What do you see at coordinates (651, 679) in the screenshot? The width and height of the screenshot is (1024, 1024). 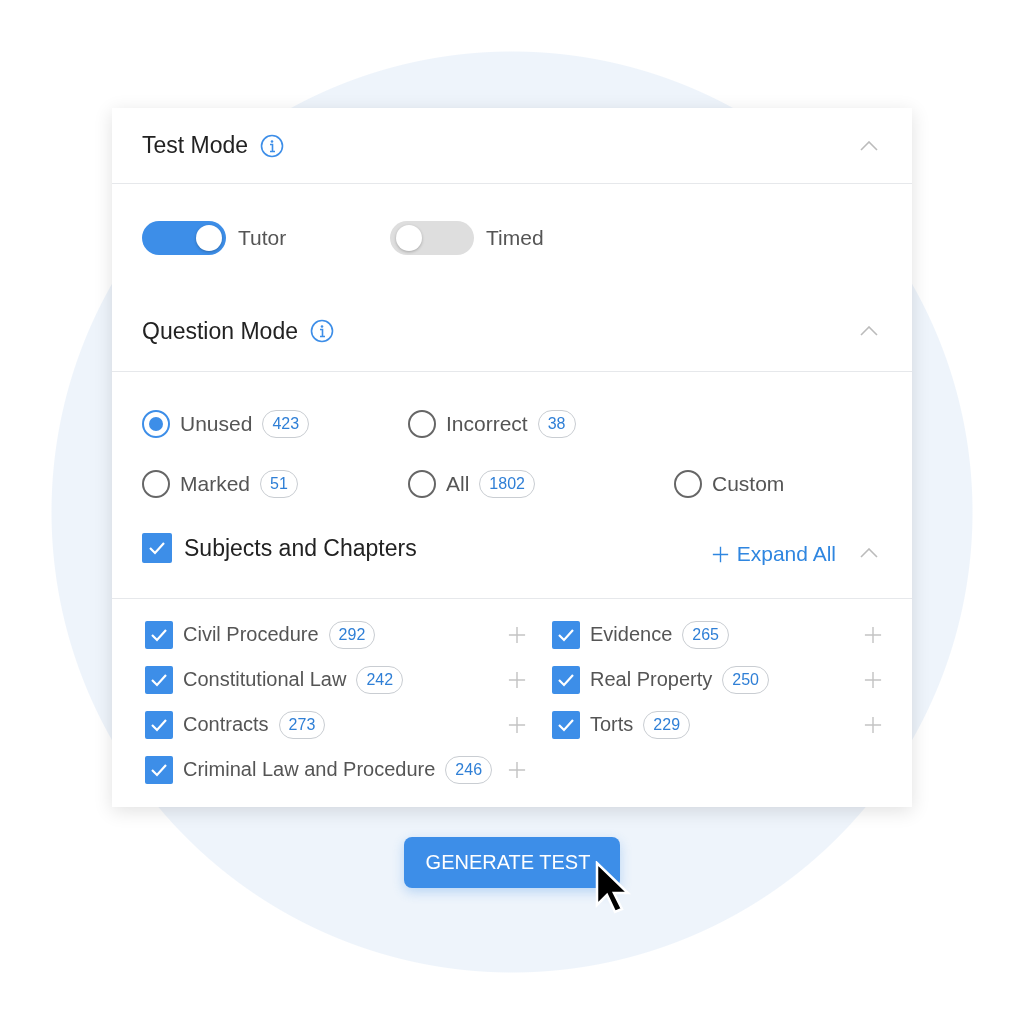 I see `subject-label: Real Property` at bounding box center [651, 679].